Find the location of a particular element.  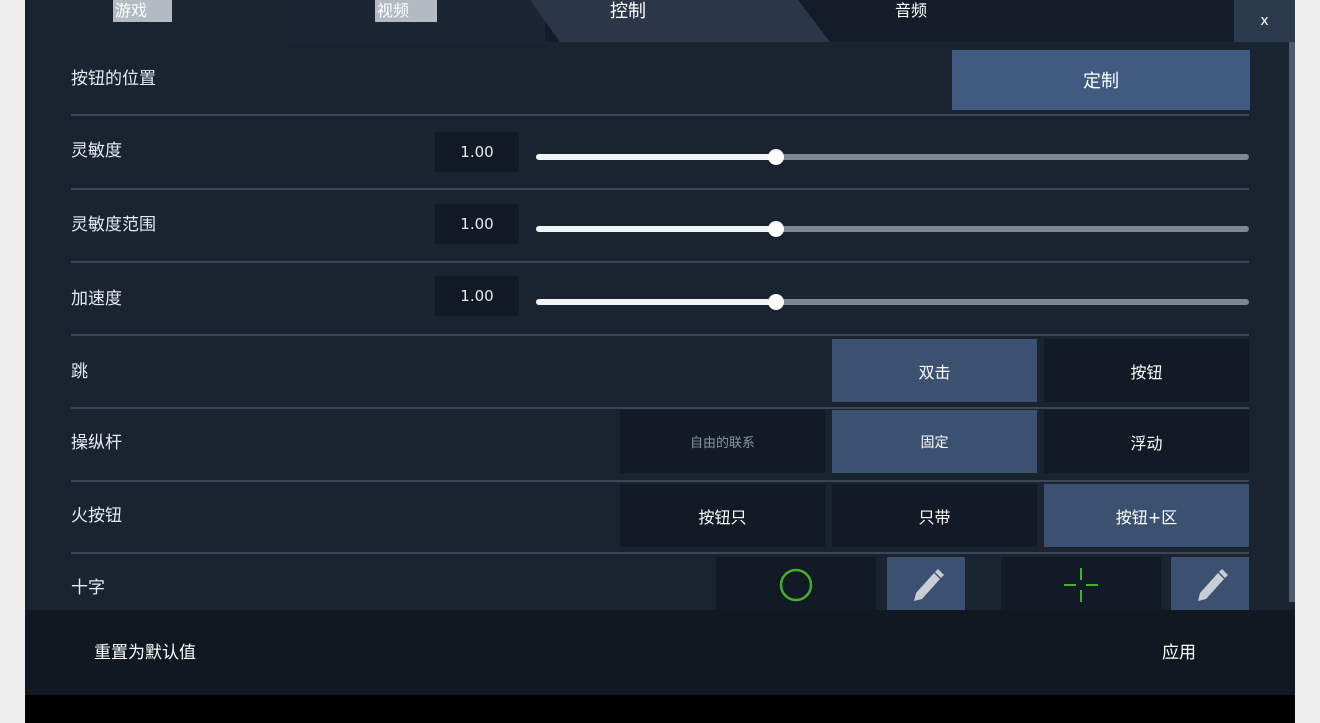

joystick-option-floating: 浮动 is located at coordinates (1146, 441).